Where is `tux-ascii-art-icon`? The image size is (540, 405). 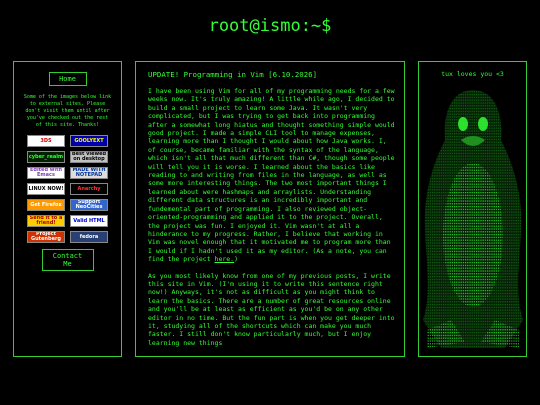
tux-ascii-art-icon is located at coordinates (473, 219).